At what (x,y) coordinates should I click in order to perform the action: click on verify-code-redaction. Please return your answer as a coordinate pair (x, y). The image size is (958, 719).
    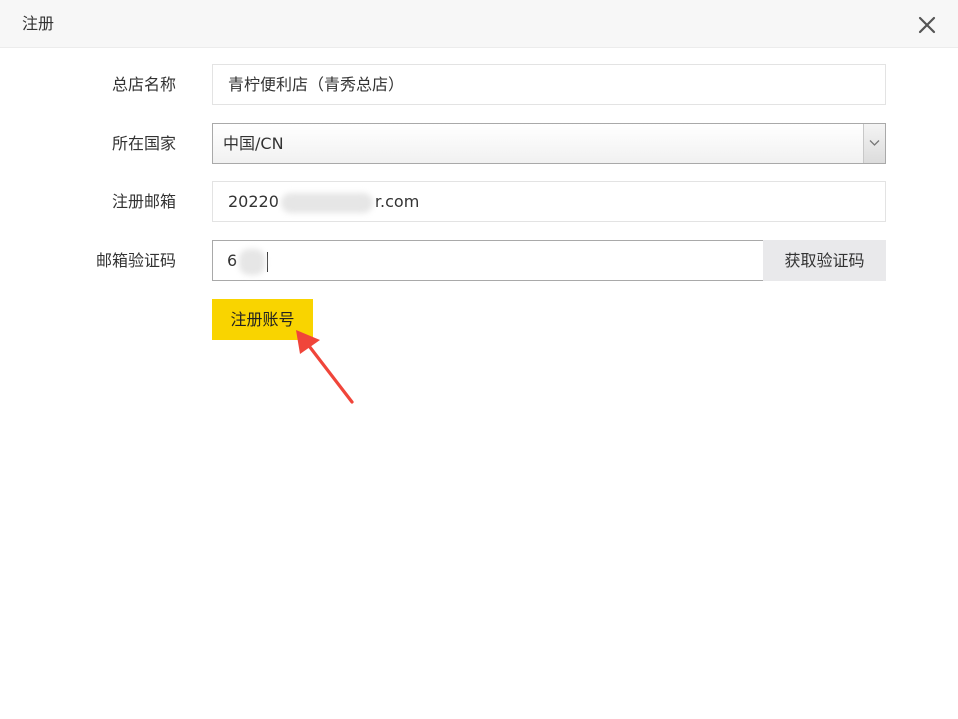
    Looking at the image, I should click on (252, 261).